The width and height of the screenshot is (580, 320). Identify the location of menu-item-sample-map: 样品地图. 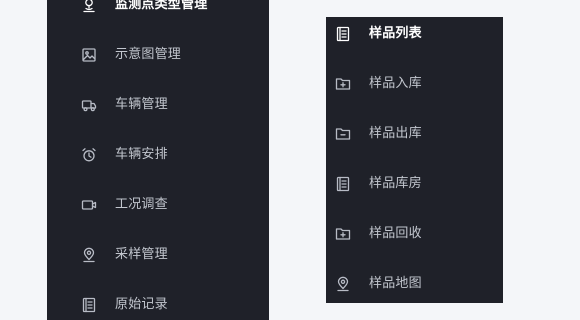
(414, 284).